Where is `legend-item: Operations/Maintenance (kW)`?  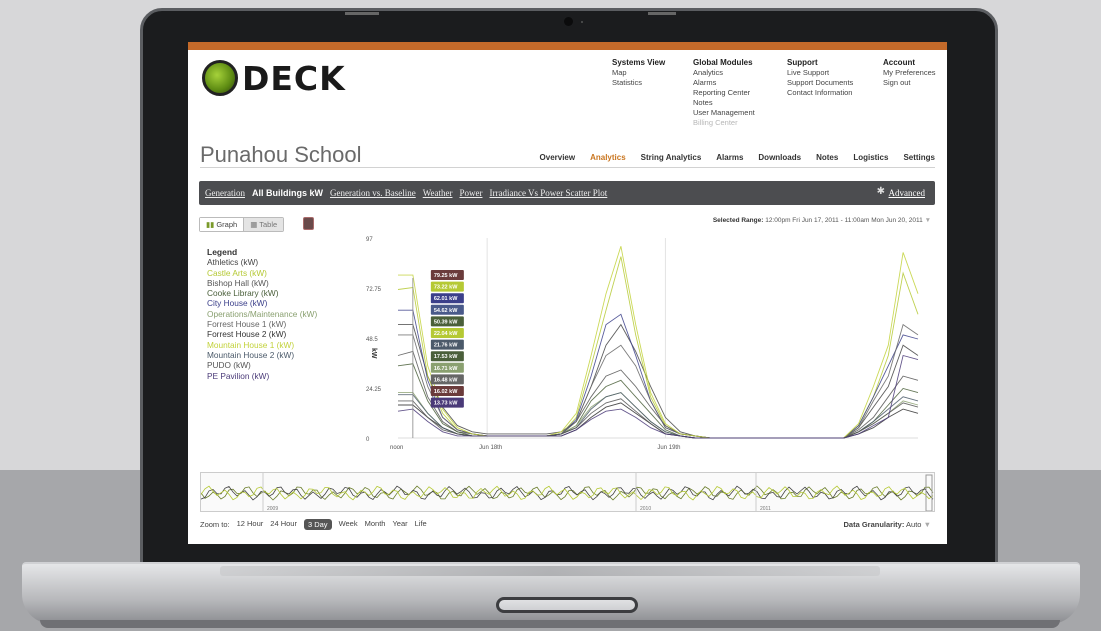 legend-item: Operations/Maintenance (kW) is located at coordinates (262, 314).